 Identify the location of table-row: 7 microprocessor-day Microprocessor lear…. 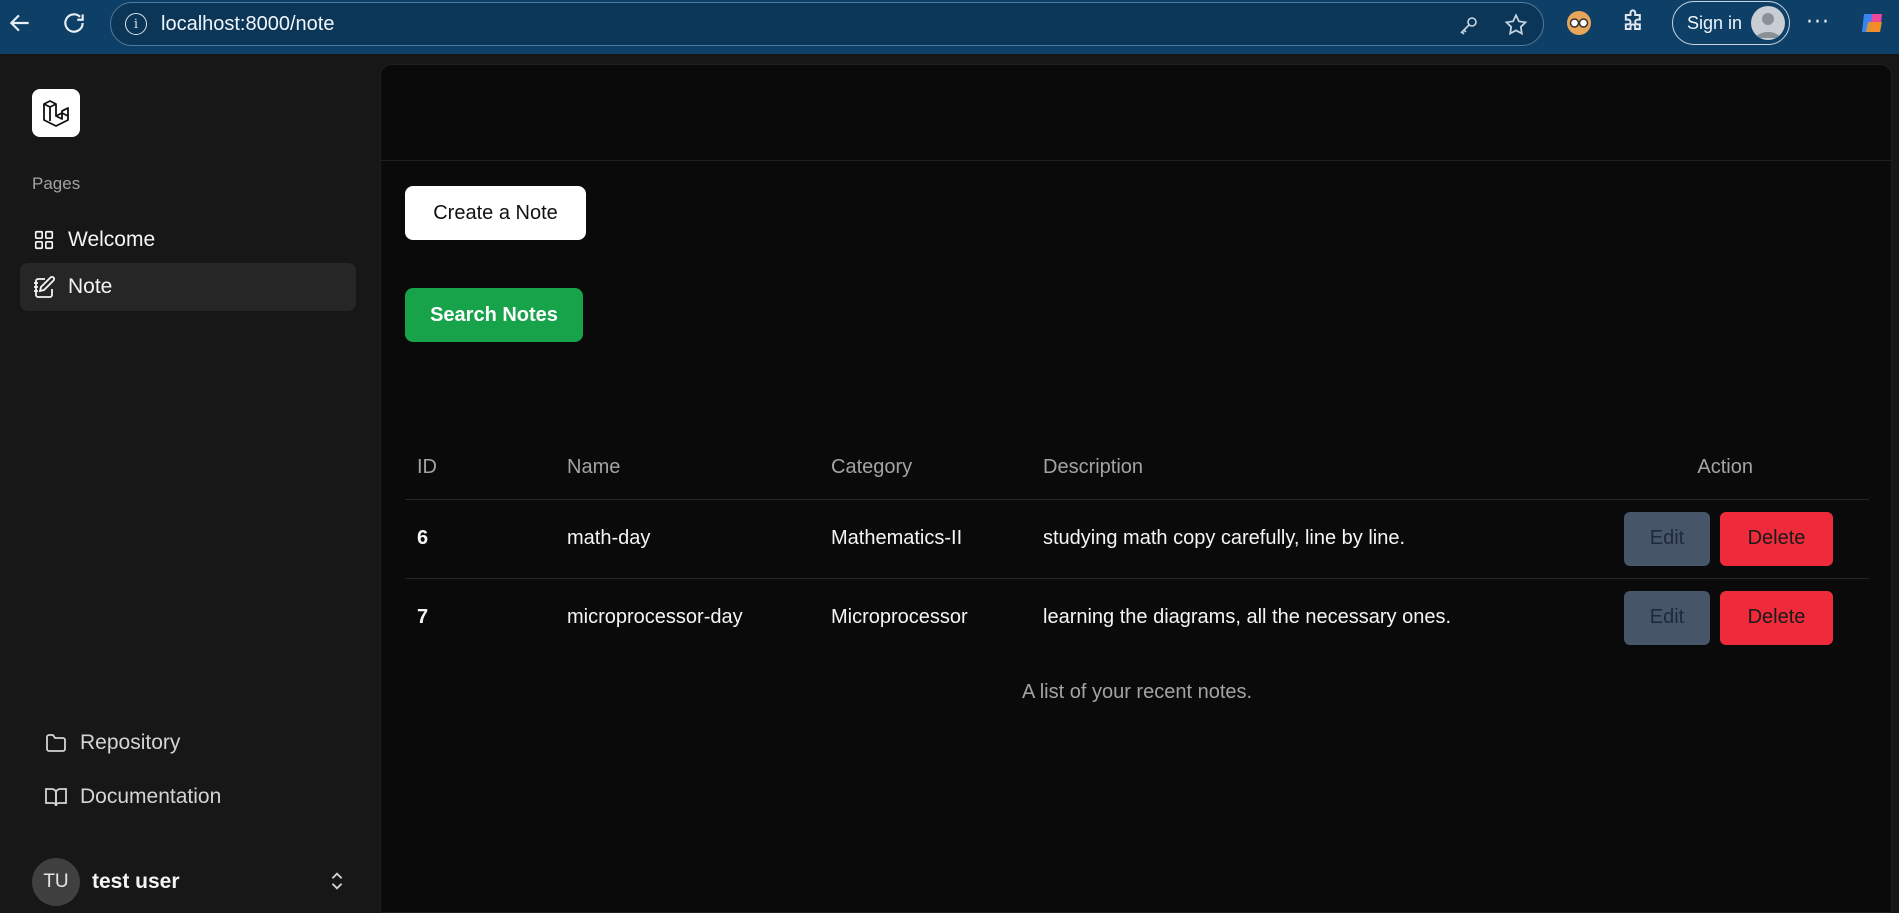
(1137, 617).